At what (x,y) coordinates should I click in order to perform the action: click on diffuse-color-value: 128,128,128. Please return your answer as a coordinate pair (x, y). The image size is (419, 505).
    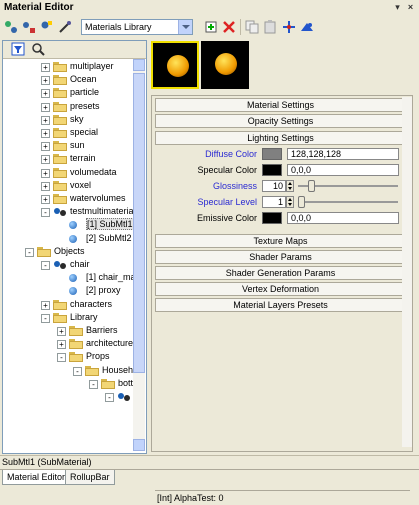
    Looking at the image, I should click on (343, 154).